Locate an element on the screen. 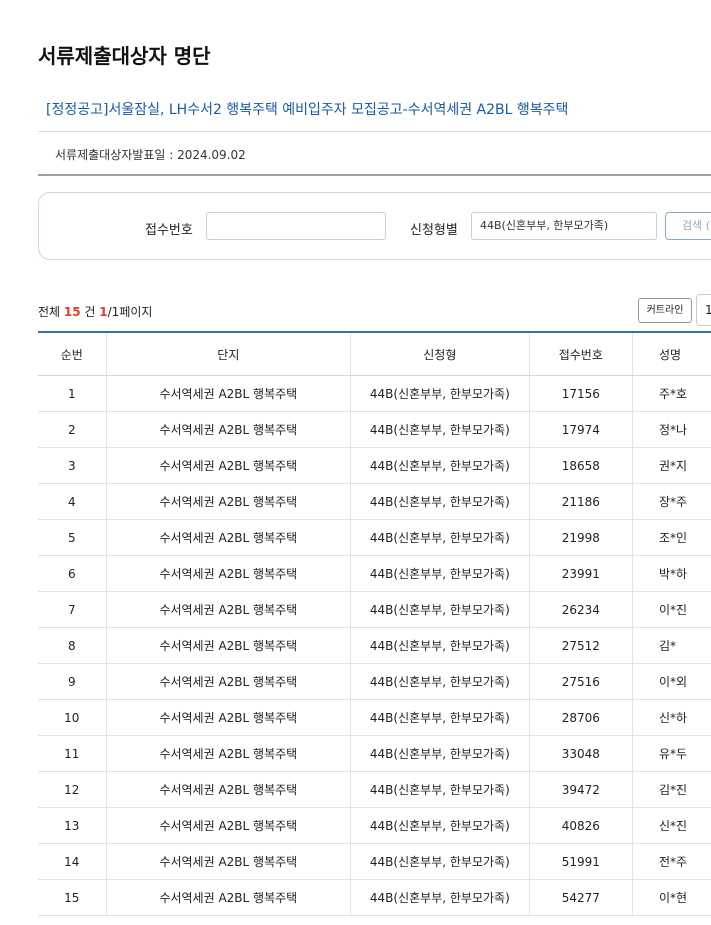 This screenshot has width=711, height=925. cell-receipt: 51991 is located at coordinates (581, 861).